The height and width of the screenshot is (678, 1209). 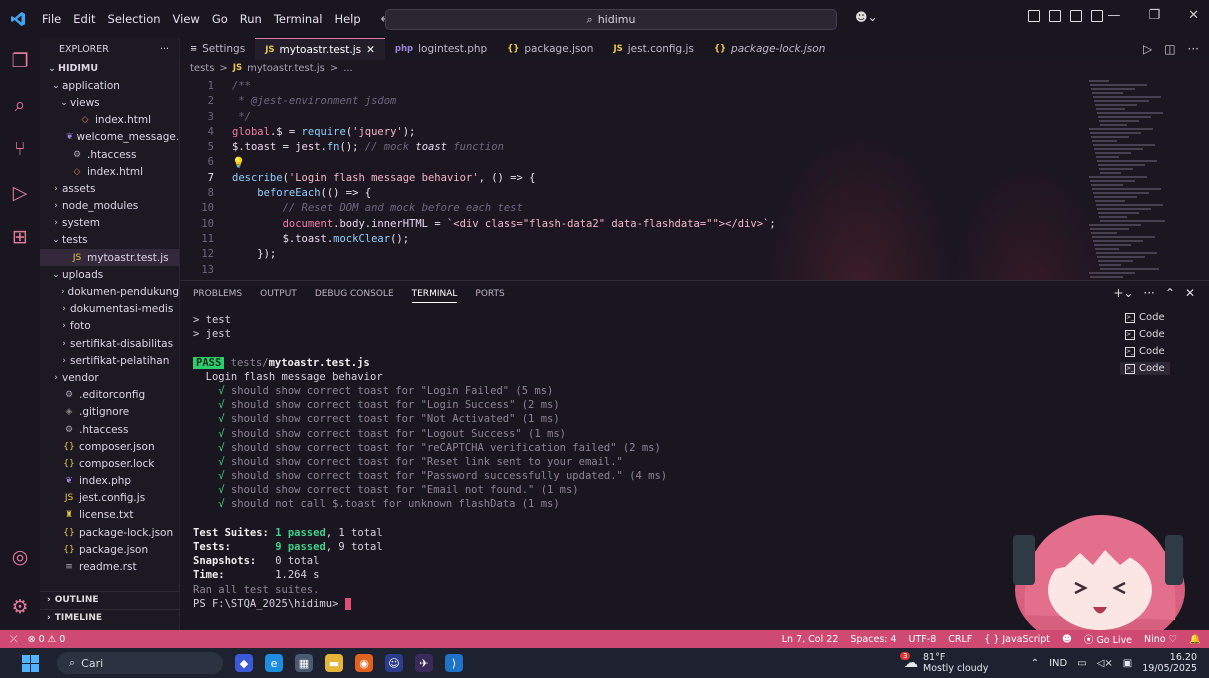 What do you see at coordinates (20, 62) in the screenshot?
I see `explorer-icon: ❐` at bounding box center [20, 62].